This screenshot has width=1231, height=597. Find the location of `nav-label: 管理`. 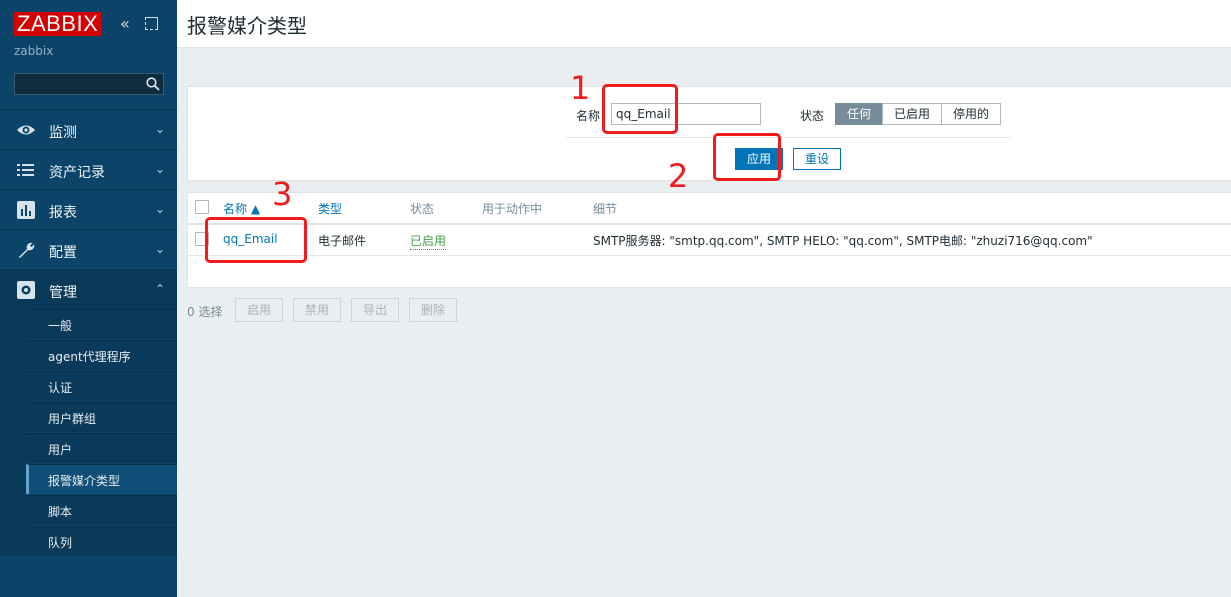

nav-label: 管理 is located at coordinates (63, 293).